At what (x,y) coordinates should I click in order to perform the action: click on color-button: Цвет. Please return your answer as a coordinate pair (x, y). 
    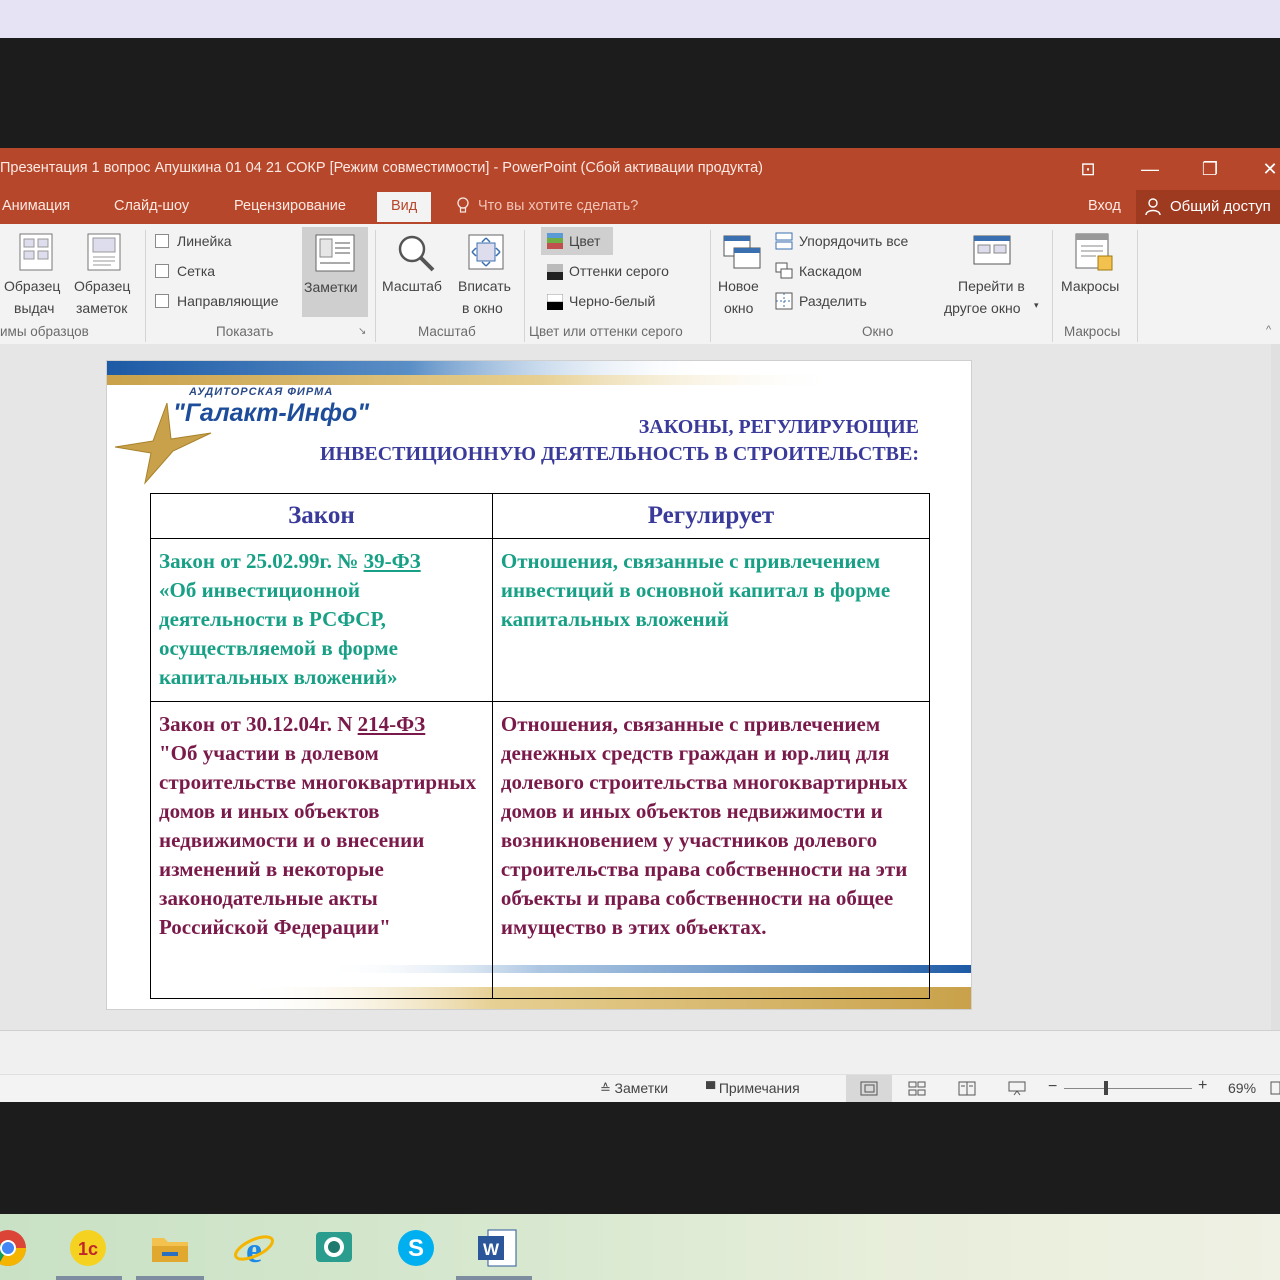
    Looking at the image, I should click on (577, 241).